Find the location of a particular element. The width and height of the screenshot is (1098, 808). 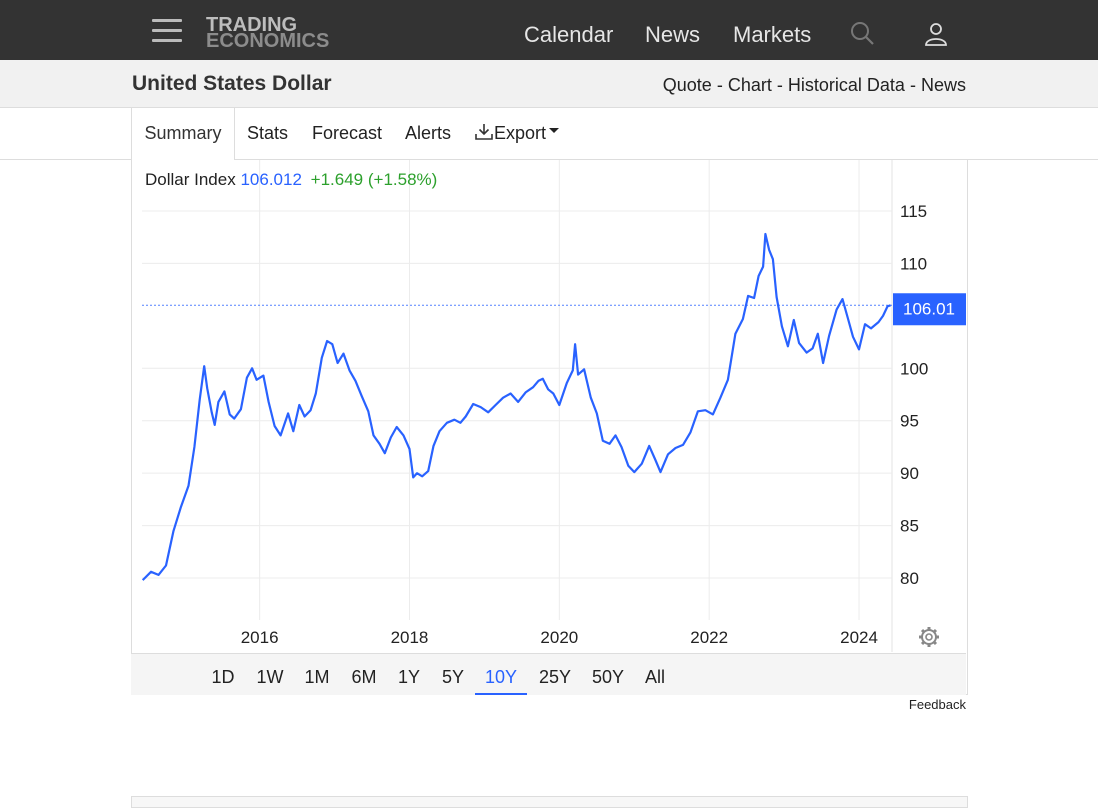

last-price: 106.012 is located at coordinates (271, 179).